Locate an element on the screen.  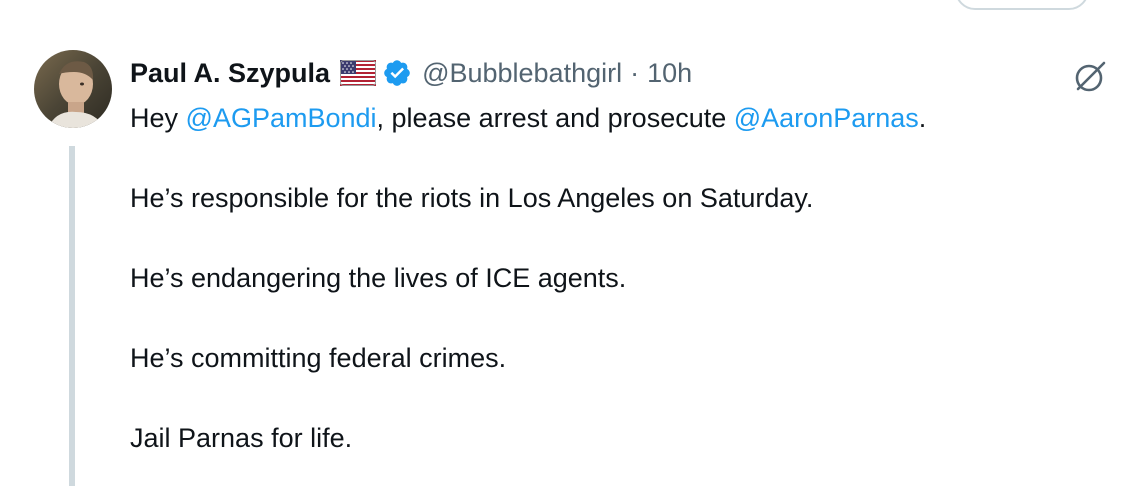
tweet-line-5: Jail Parnas for life. is located at coordinates (241, 438).